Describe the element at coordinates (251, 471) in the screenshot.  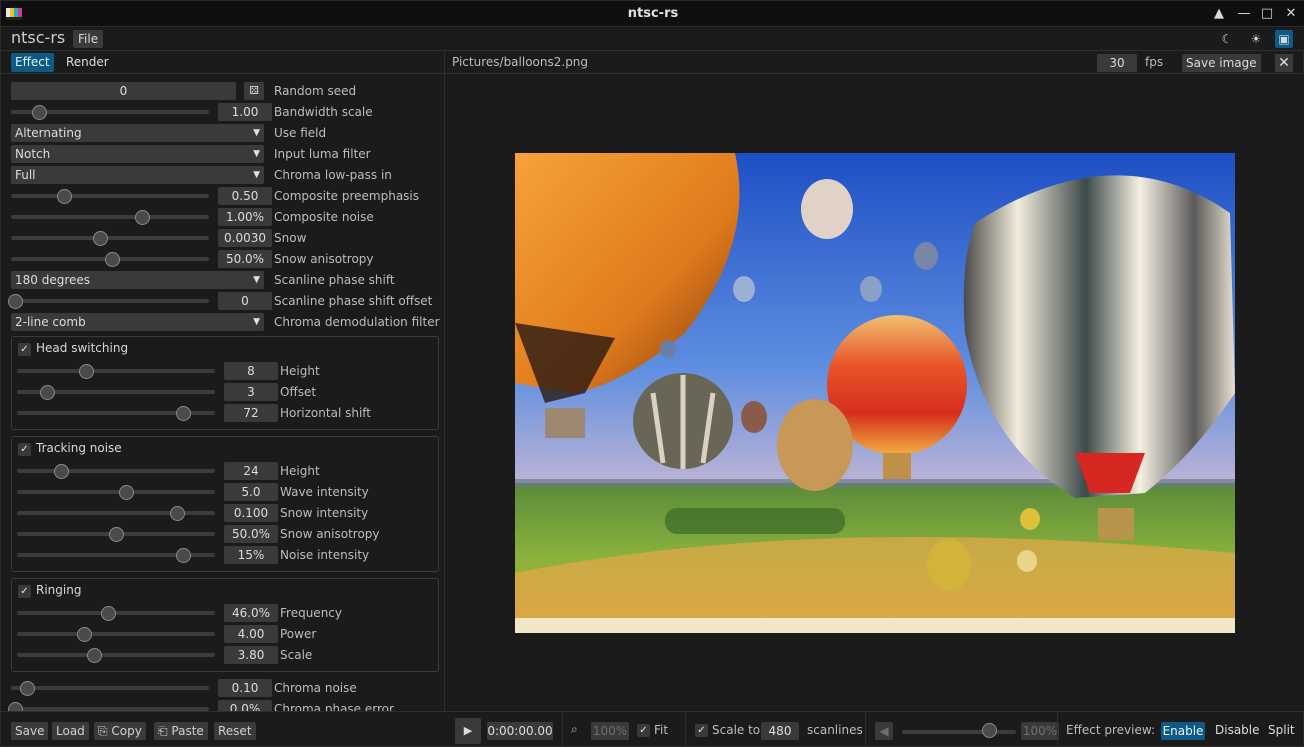
I see `value-input: 24` at that location.